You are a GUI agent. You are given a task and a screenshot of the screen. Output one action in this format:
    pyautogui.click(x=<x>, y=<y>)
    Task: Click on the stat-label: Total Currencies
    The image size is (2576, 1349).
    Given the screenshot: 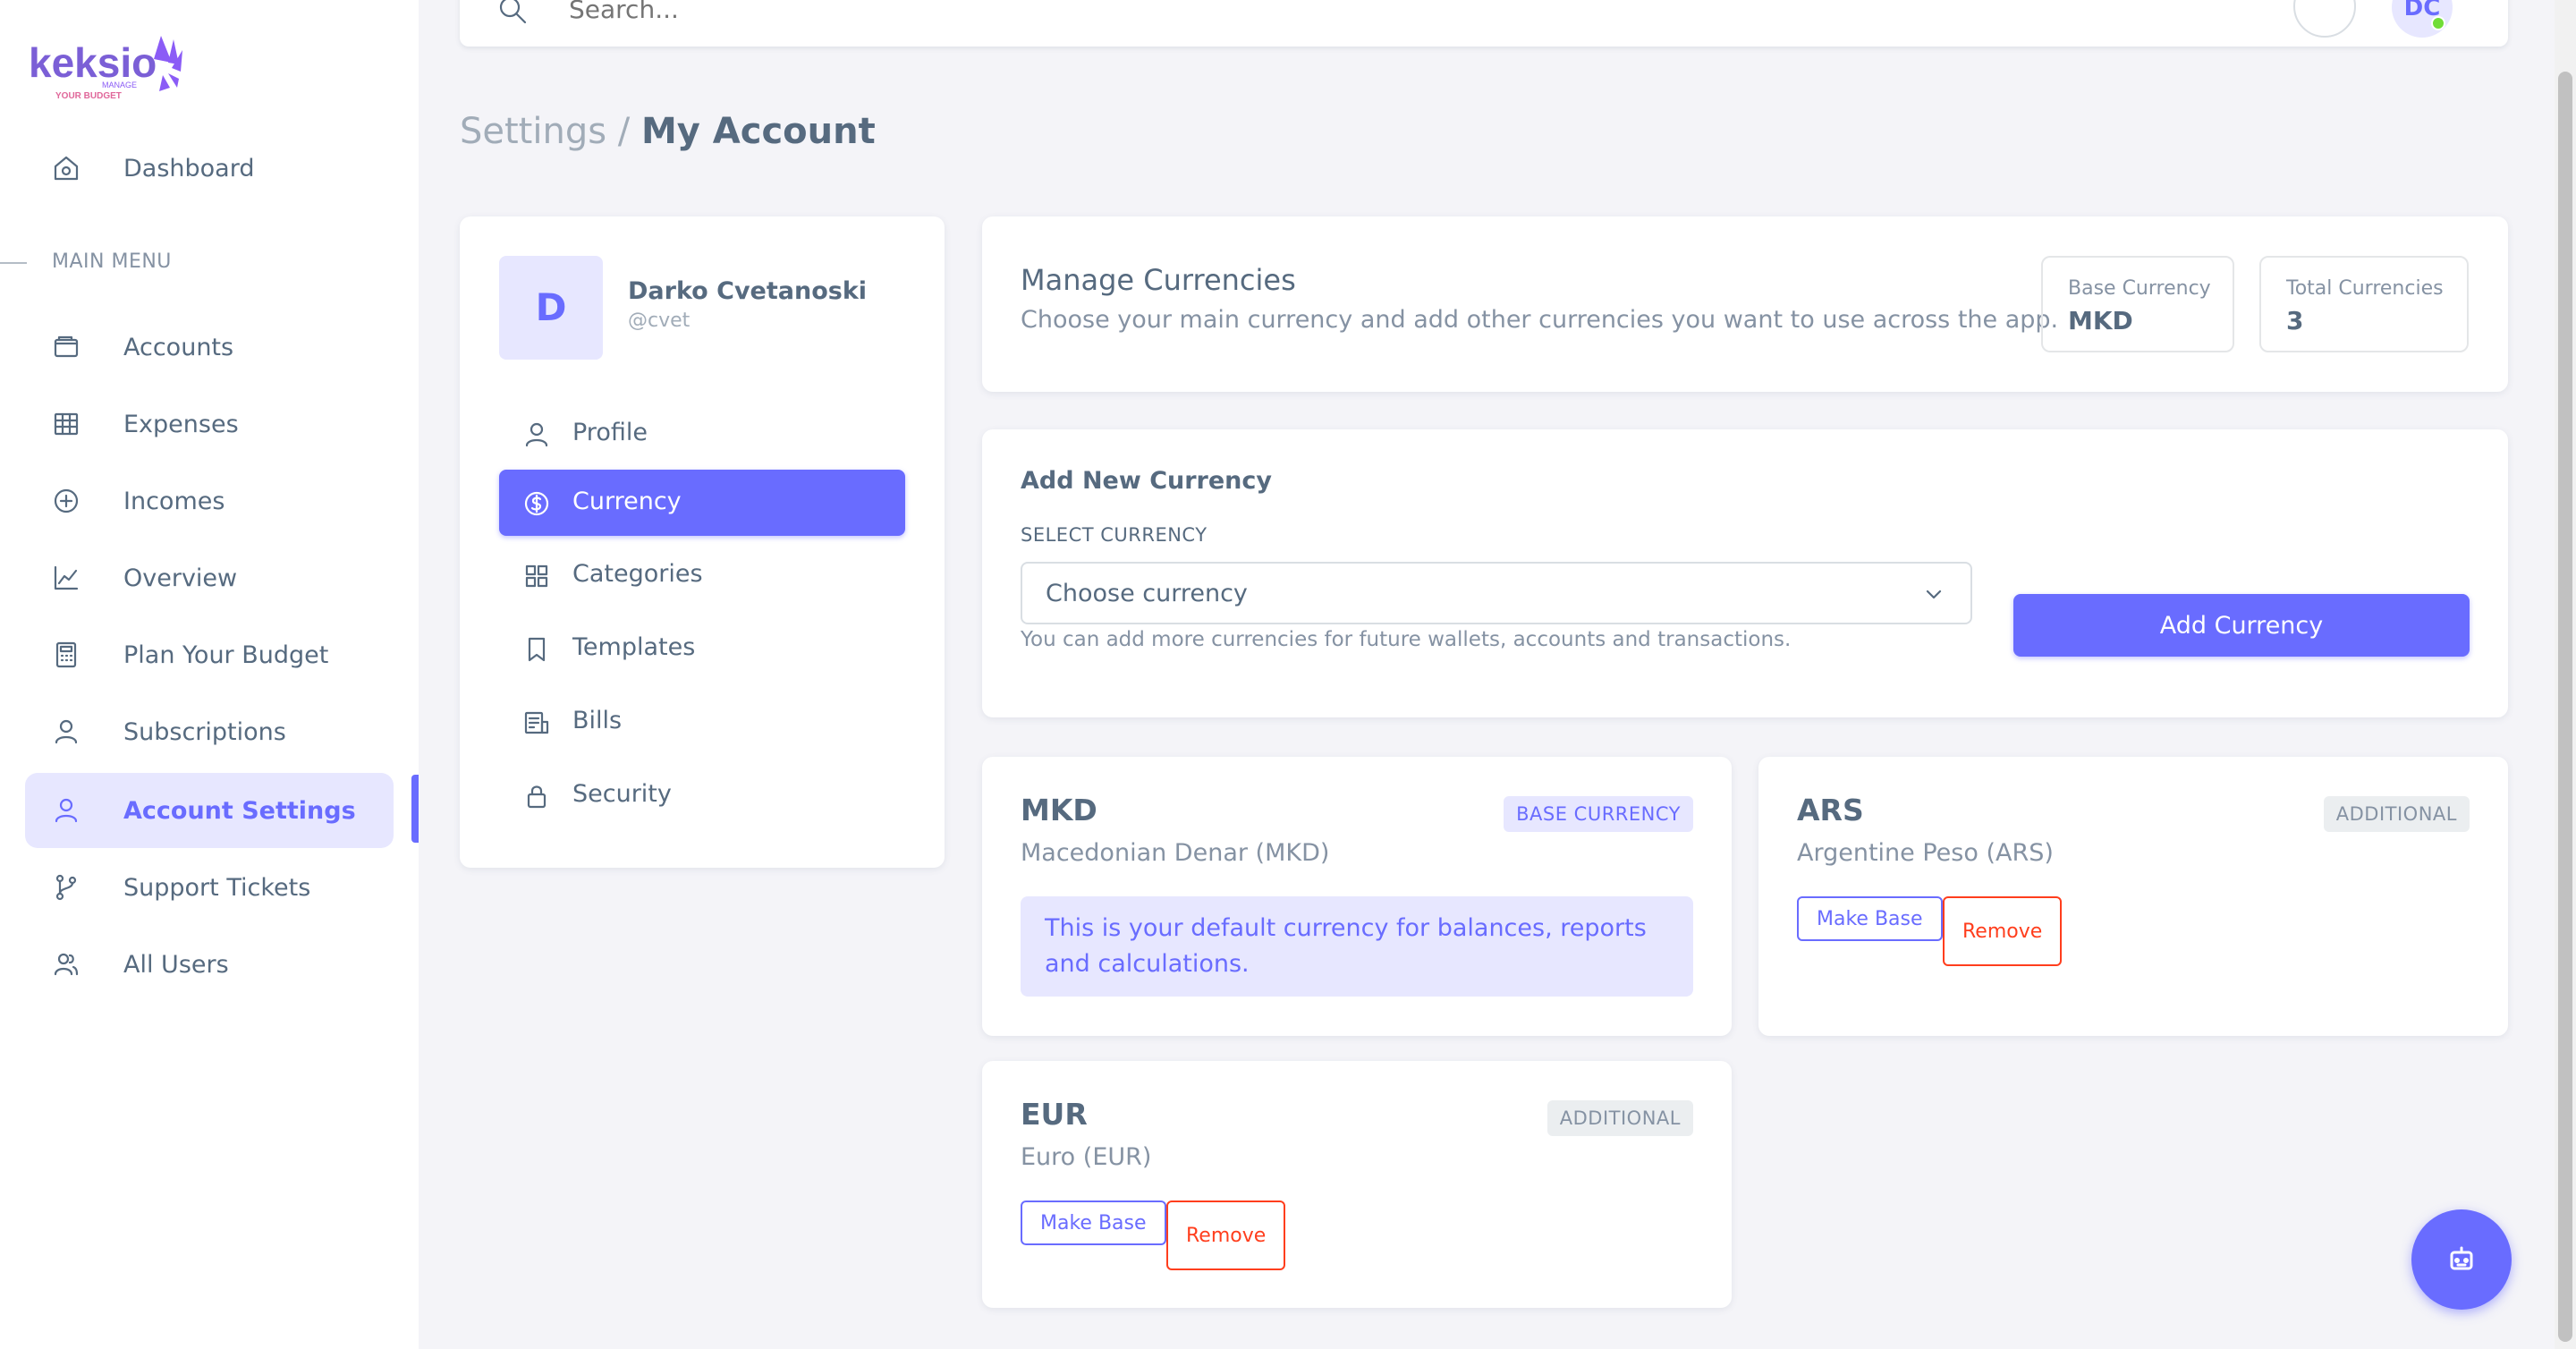 What is the action you would take?
    pyautogui.click(x=2365, y=288)
    